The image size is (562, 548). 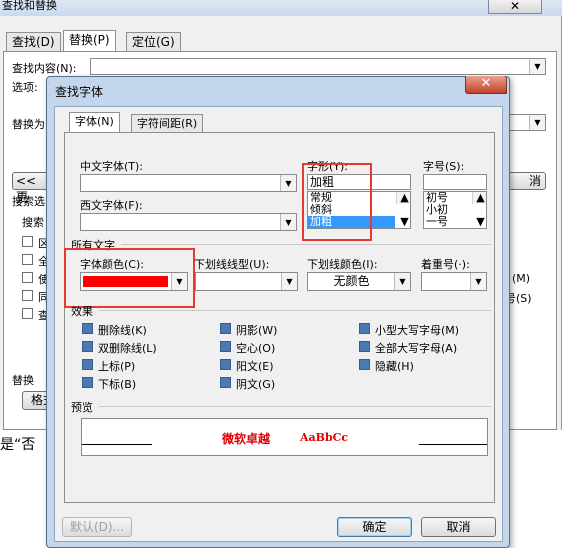 What do you see at coordinates (525, 181) in the screenshot?
I see `cancel-button-back: 消` at bounding box center [525, 181].